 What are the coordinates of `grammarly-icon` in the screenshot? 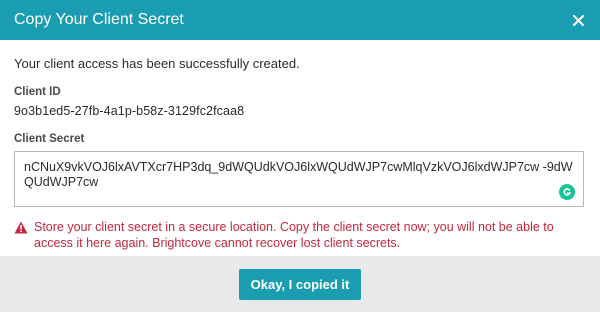 It's located at (567, 192).